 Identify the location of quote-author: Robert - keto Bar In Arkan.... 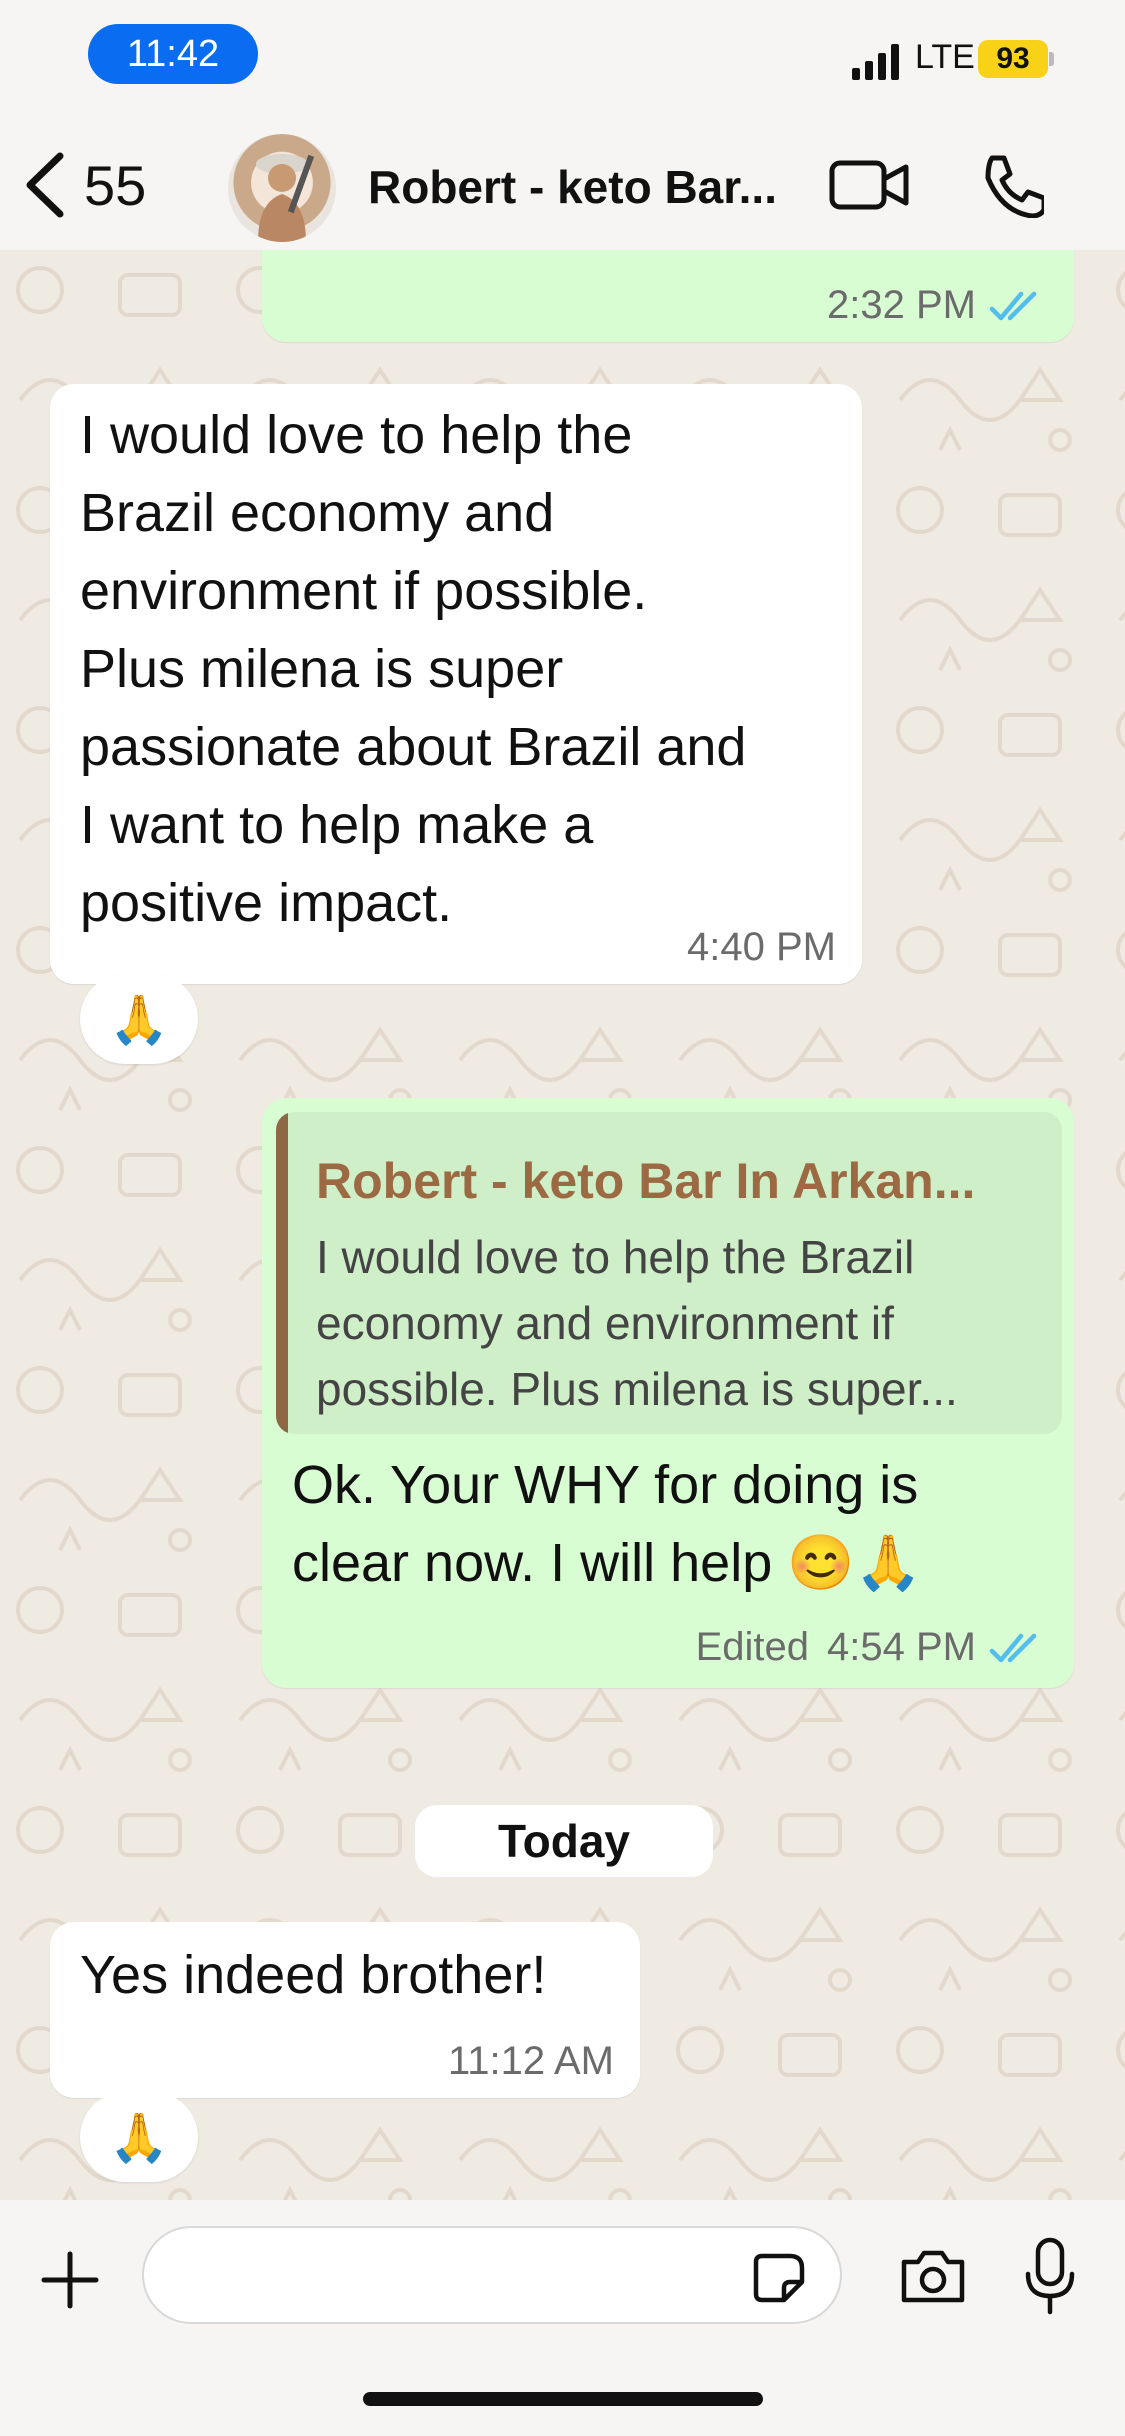
(646, 1181).